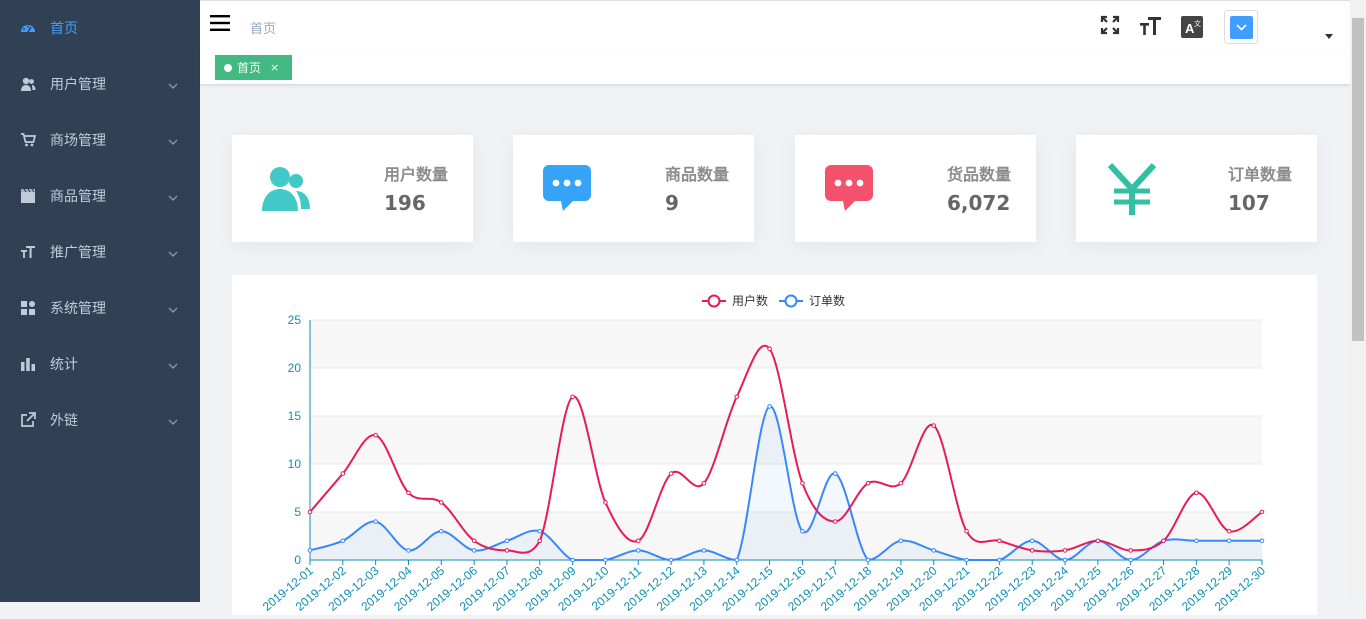 Image resolution: width=1366 pixels, height=619 pixels. What do you see at coordinates (297, 512) in the screenshot?
I see `y-tick-label: 5` at bounding box center [297, 512].